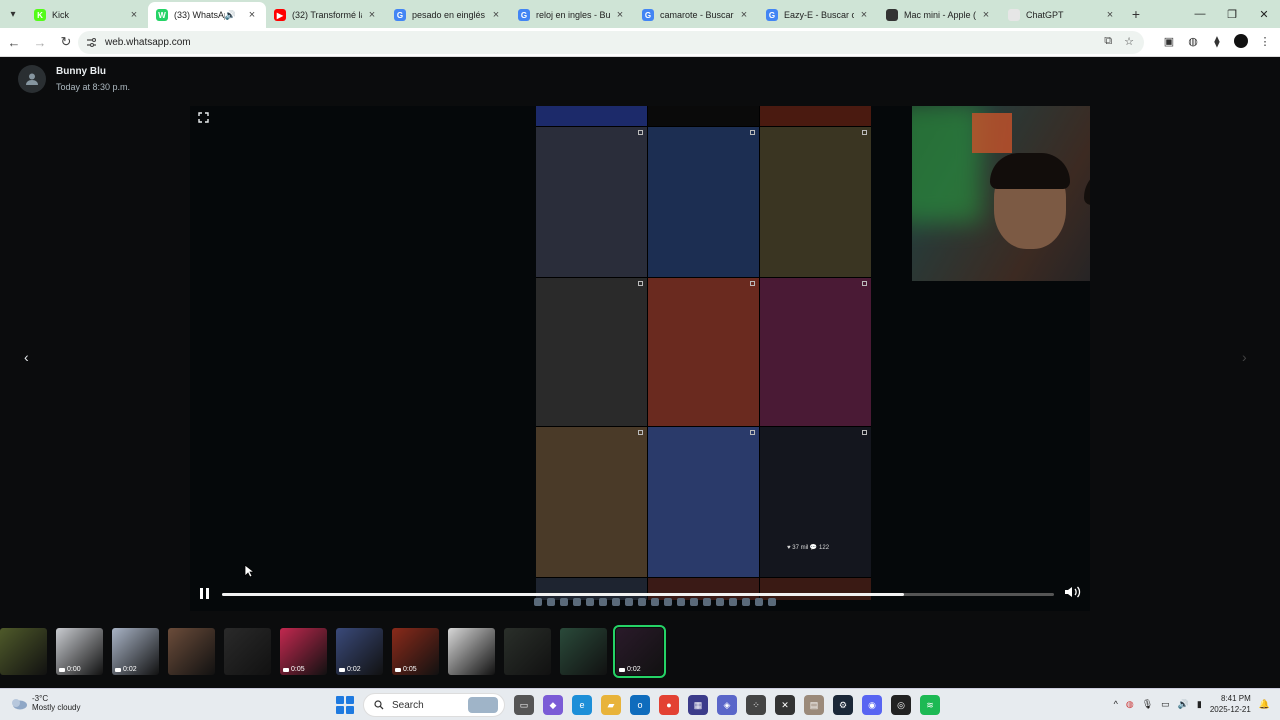 Image resolution: width=1280 pixels, height=720 pixels. Describe the element at coordinates (93, 87) in the screenshot. I see `sender-time: Today at 8:30 p.m.` at that location.